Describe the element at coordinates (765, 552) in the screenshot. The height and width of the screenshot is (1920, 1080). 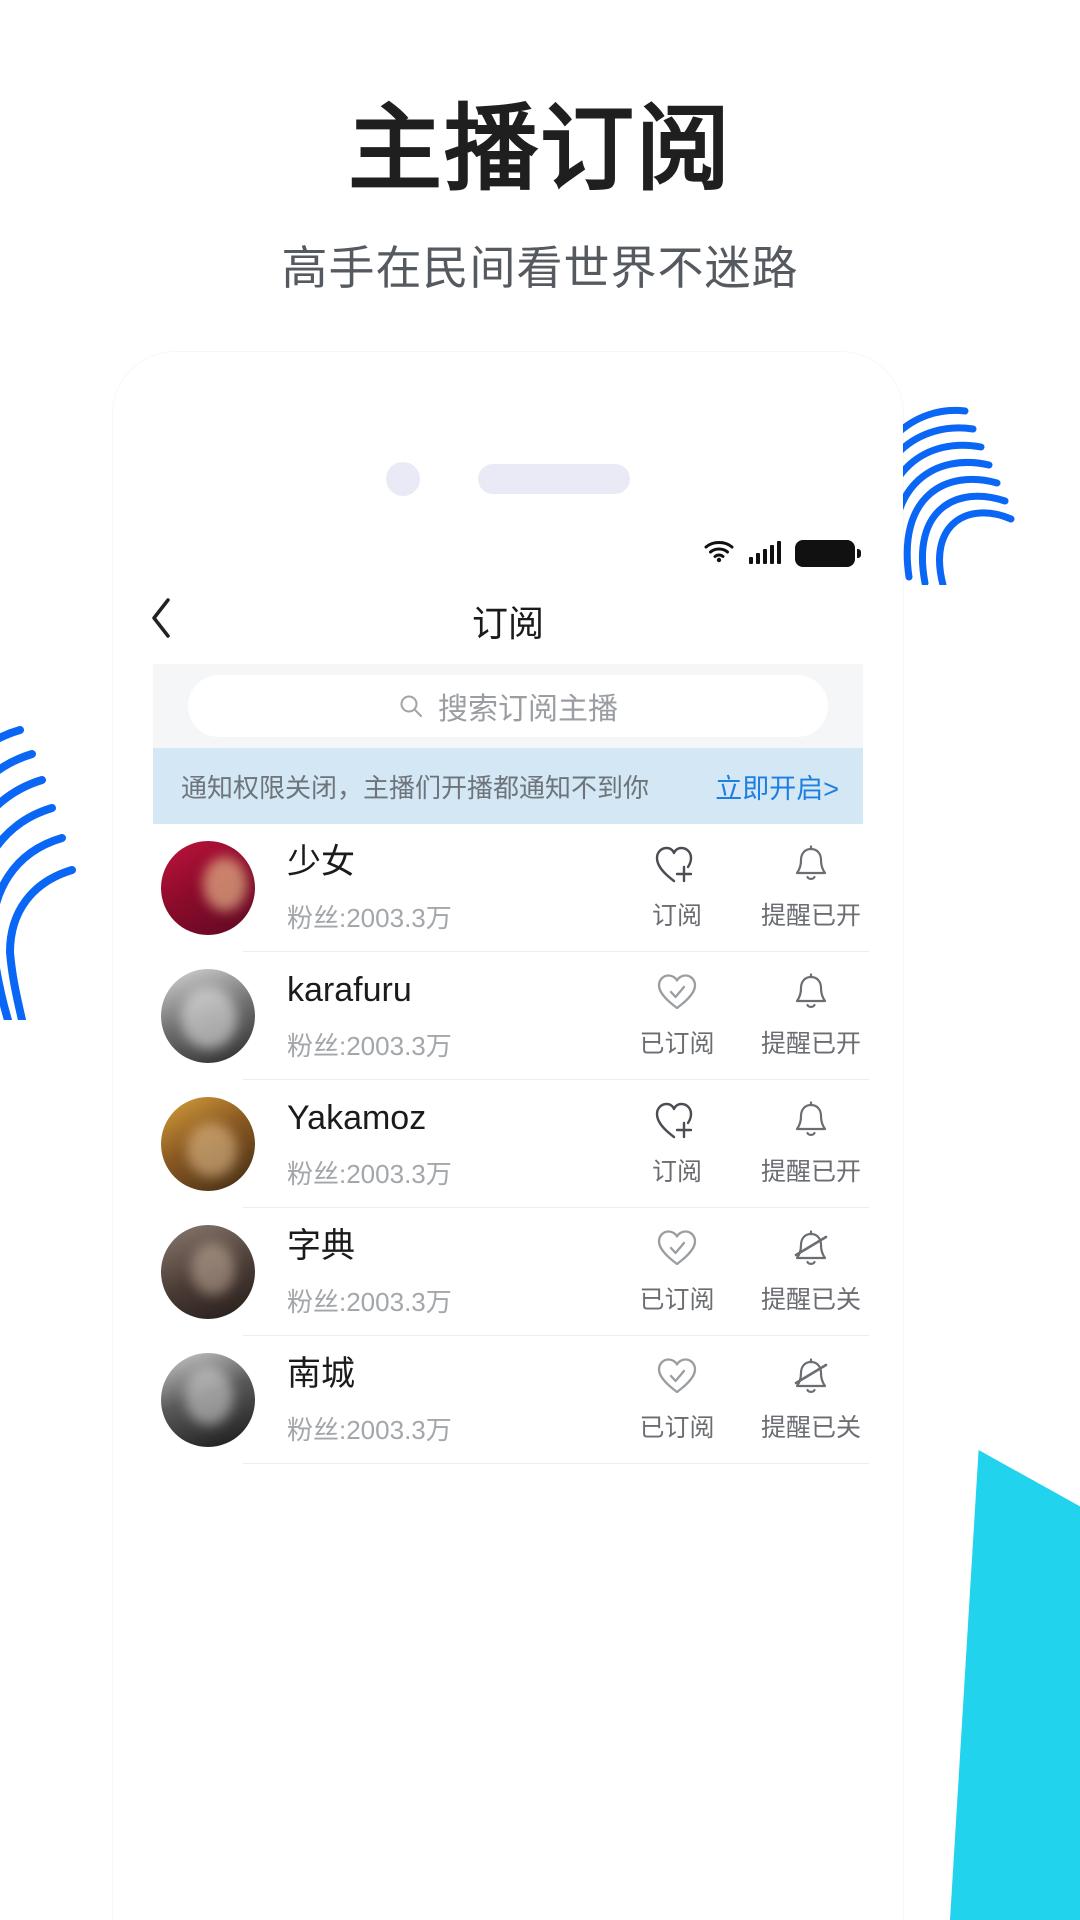
I see `cellular-signal-icon` at that location.